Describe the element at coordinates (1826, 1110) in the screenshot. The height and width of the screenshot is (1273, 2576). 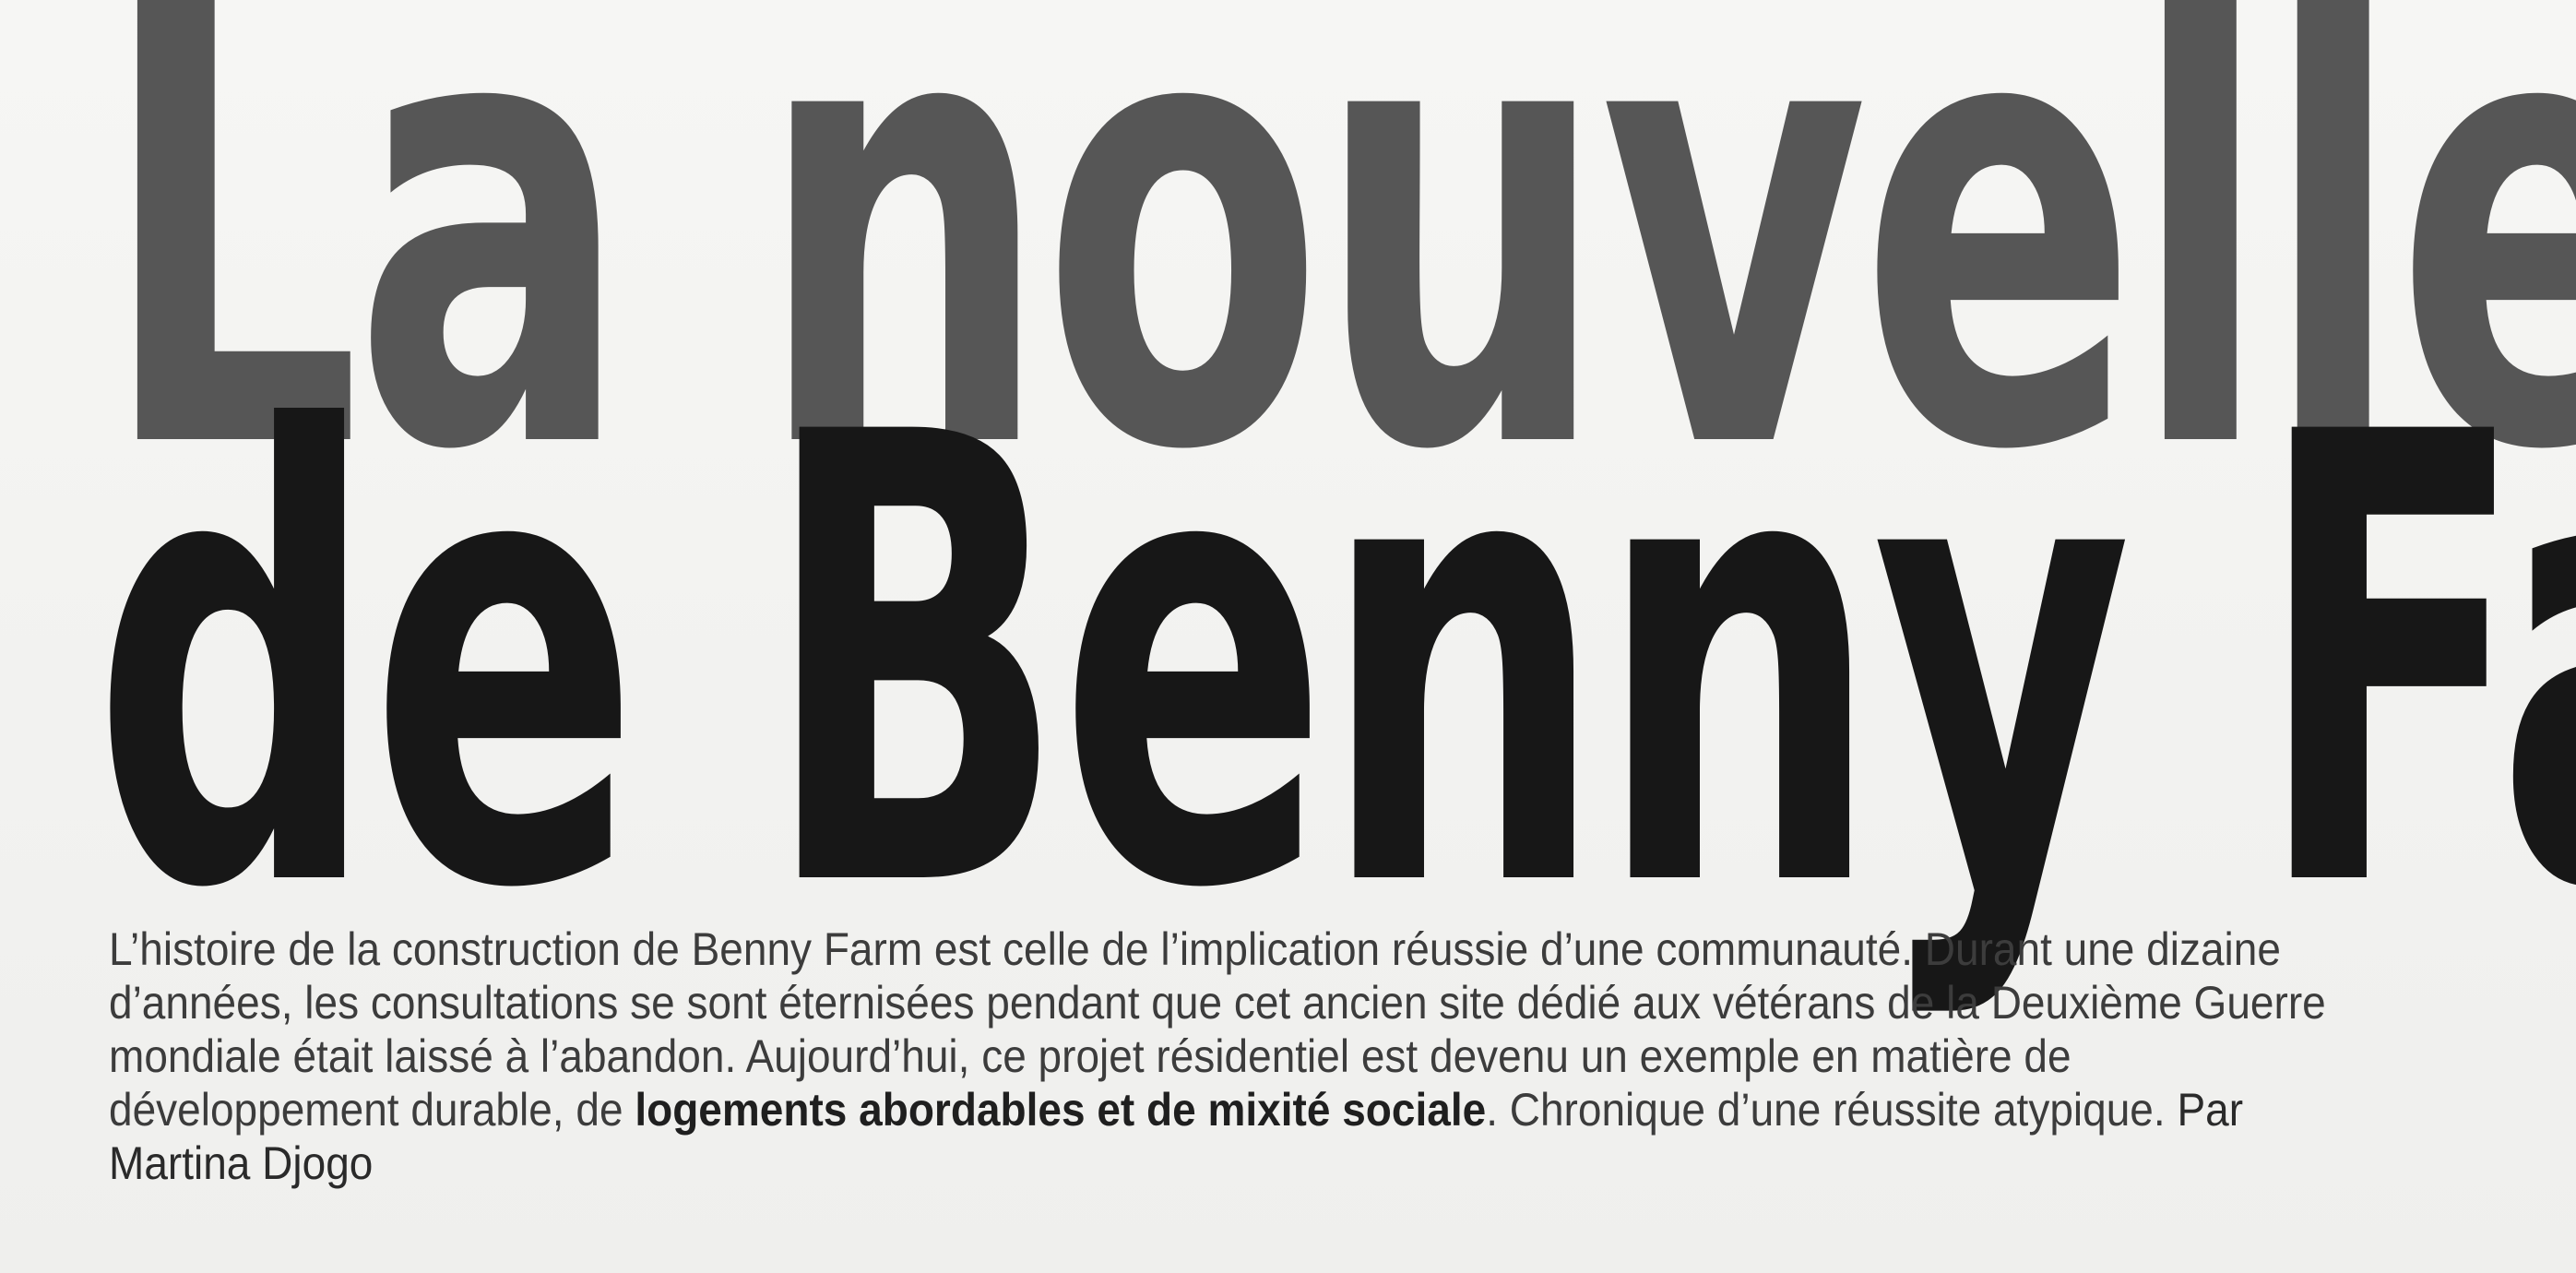
I see `intro-text-part-2: . Chronique d’une réussite atypique.` at that location.